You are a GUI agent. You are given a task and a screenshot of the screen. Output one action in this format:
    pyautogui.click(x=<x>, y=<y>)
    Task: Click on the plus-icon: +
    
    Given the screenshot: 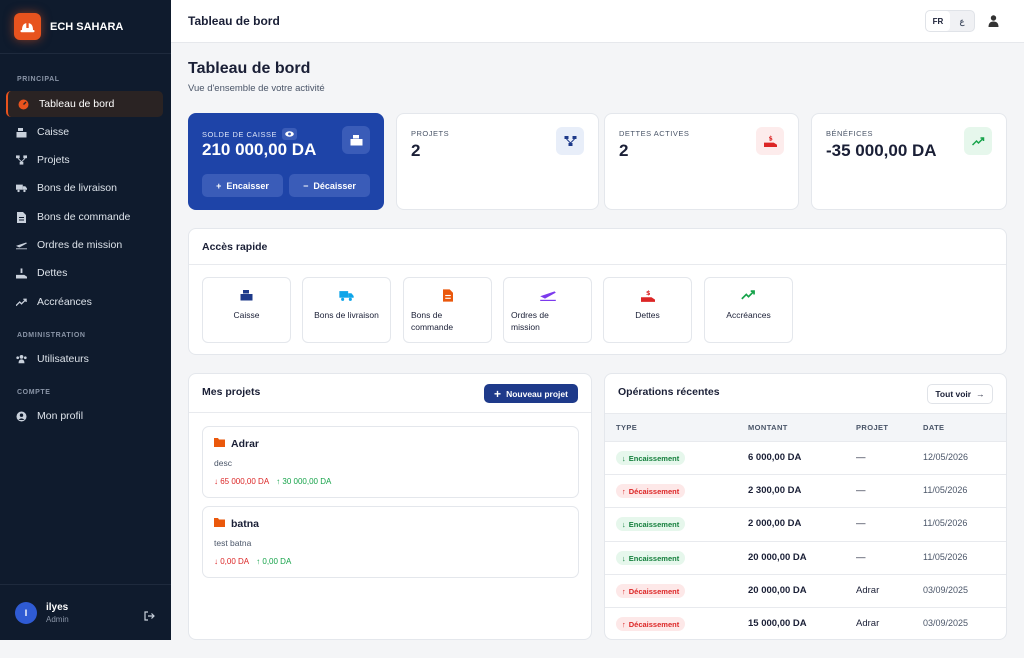 What is the action you would take?
    pyautogui.click(x=498, y=393)
    